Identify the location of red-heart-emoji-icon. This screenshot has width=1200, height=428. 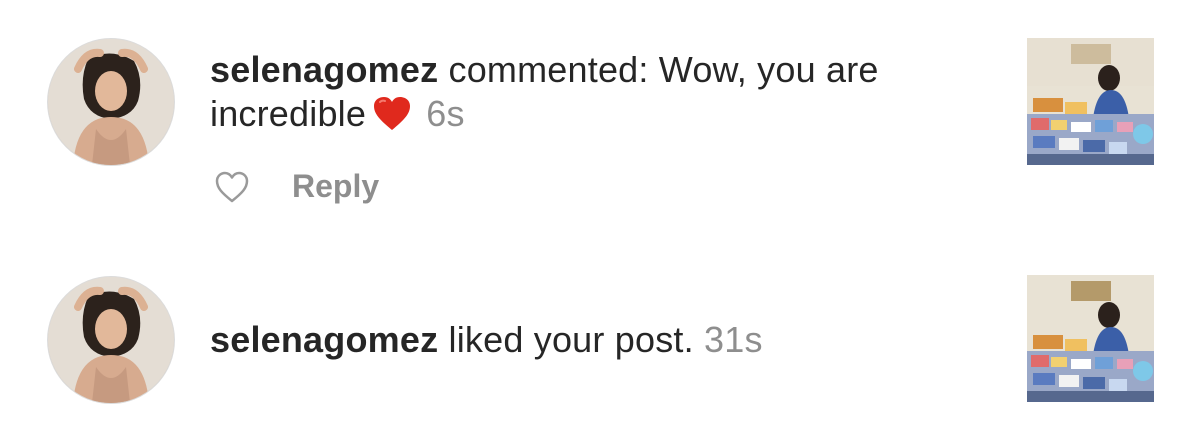
(392, 113).